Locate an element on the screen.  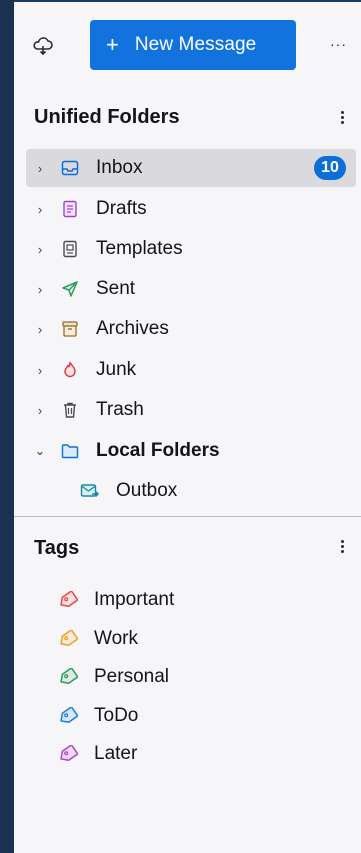
tags-title: Tags is located at coordinates (57, 548).